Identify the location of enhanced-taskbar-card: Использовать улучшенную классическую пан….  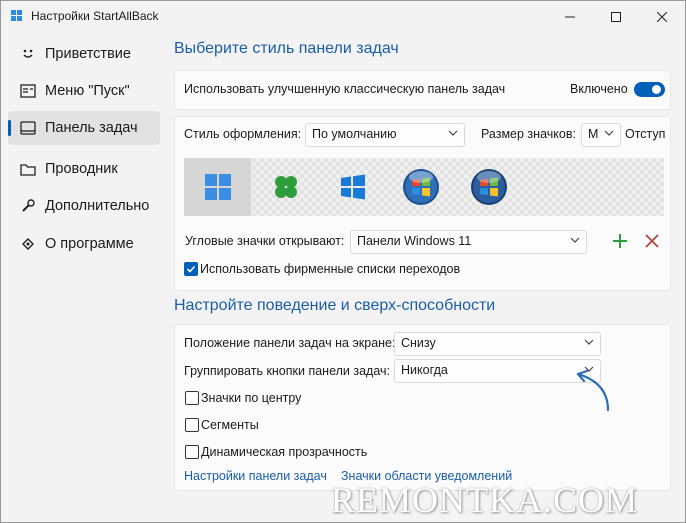
(422, 90).